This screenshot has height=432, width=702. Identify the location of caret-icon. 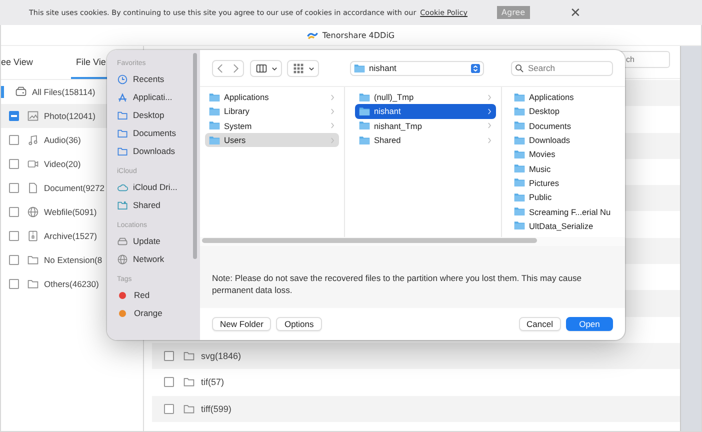
(311, 68).